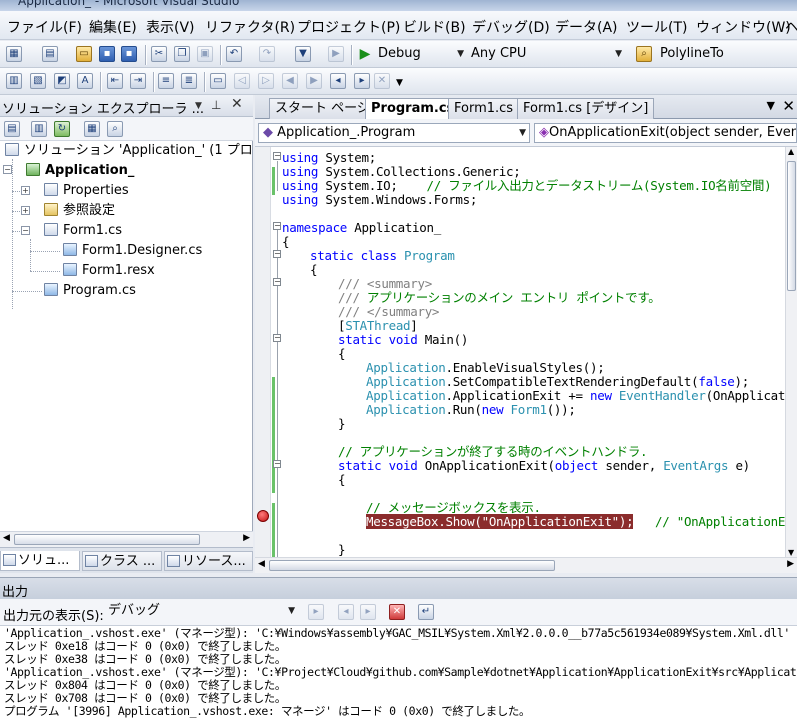 This screenshot has width=797, height=722. I want to click on indicator-margin, so click(263, 352).